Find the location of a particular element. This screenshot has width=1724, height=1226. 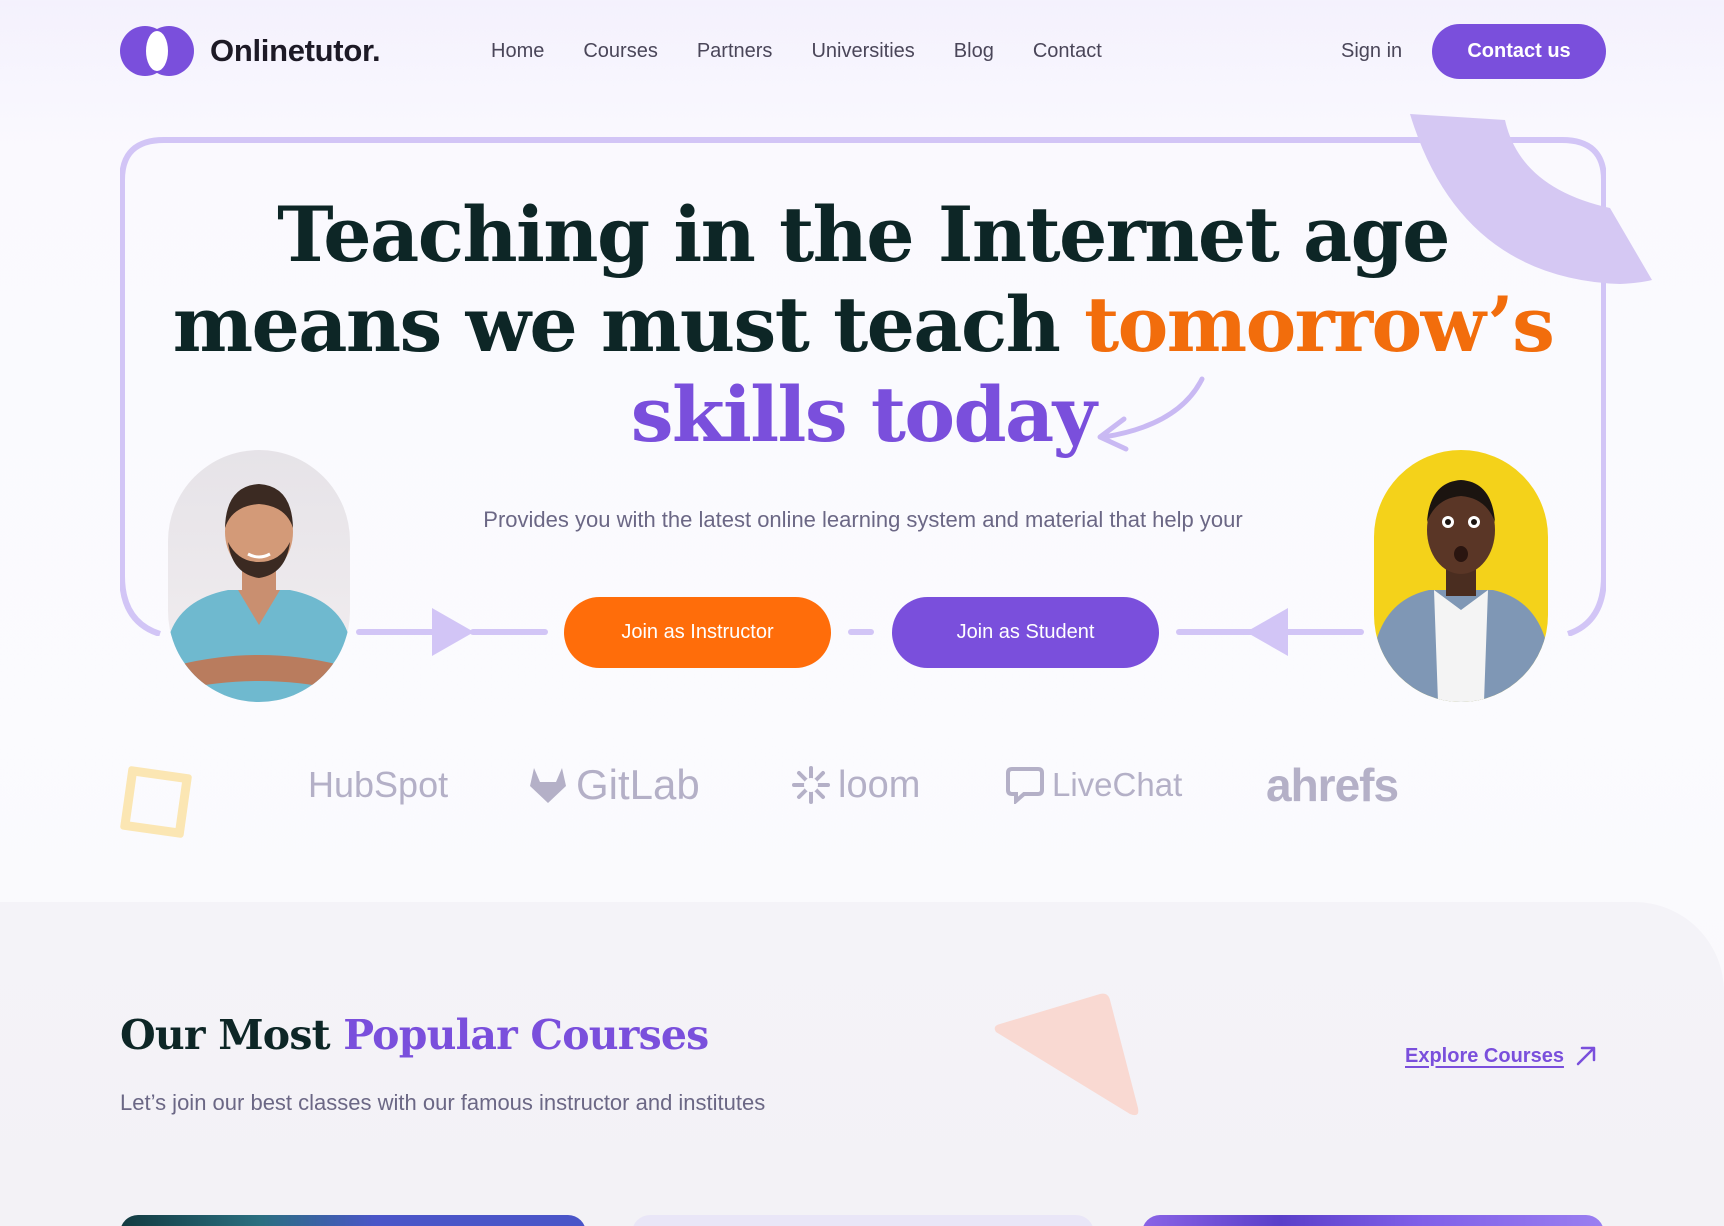

contact-us-button: Contact us is located at coordinates (1519, 51).